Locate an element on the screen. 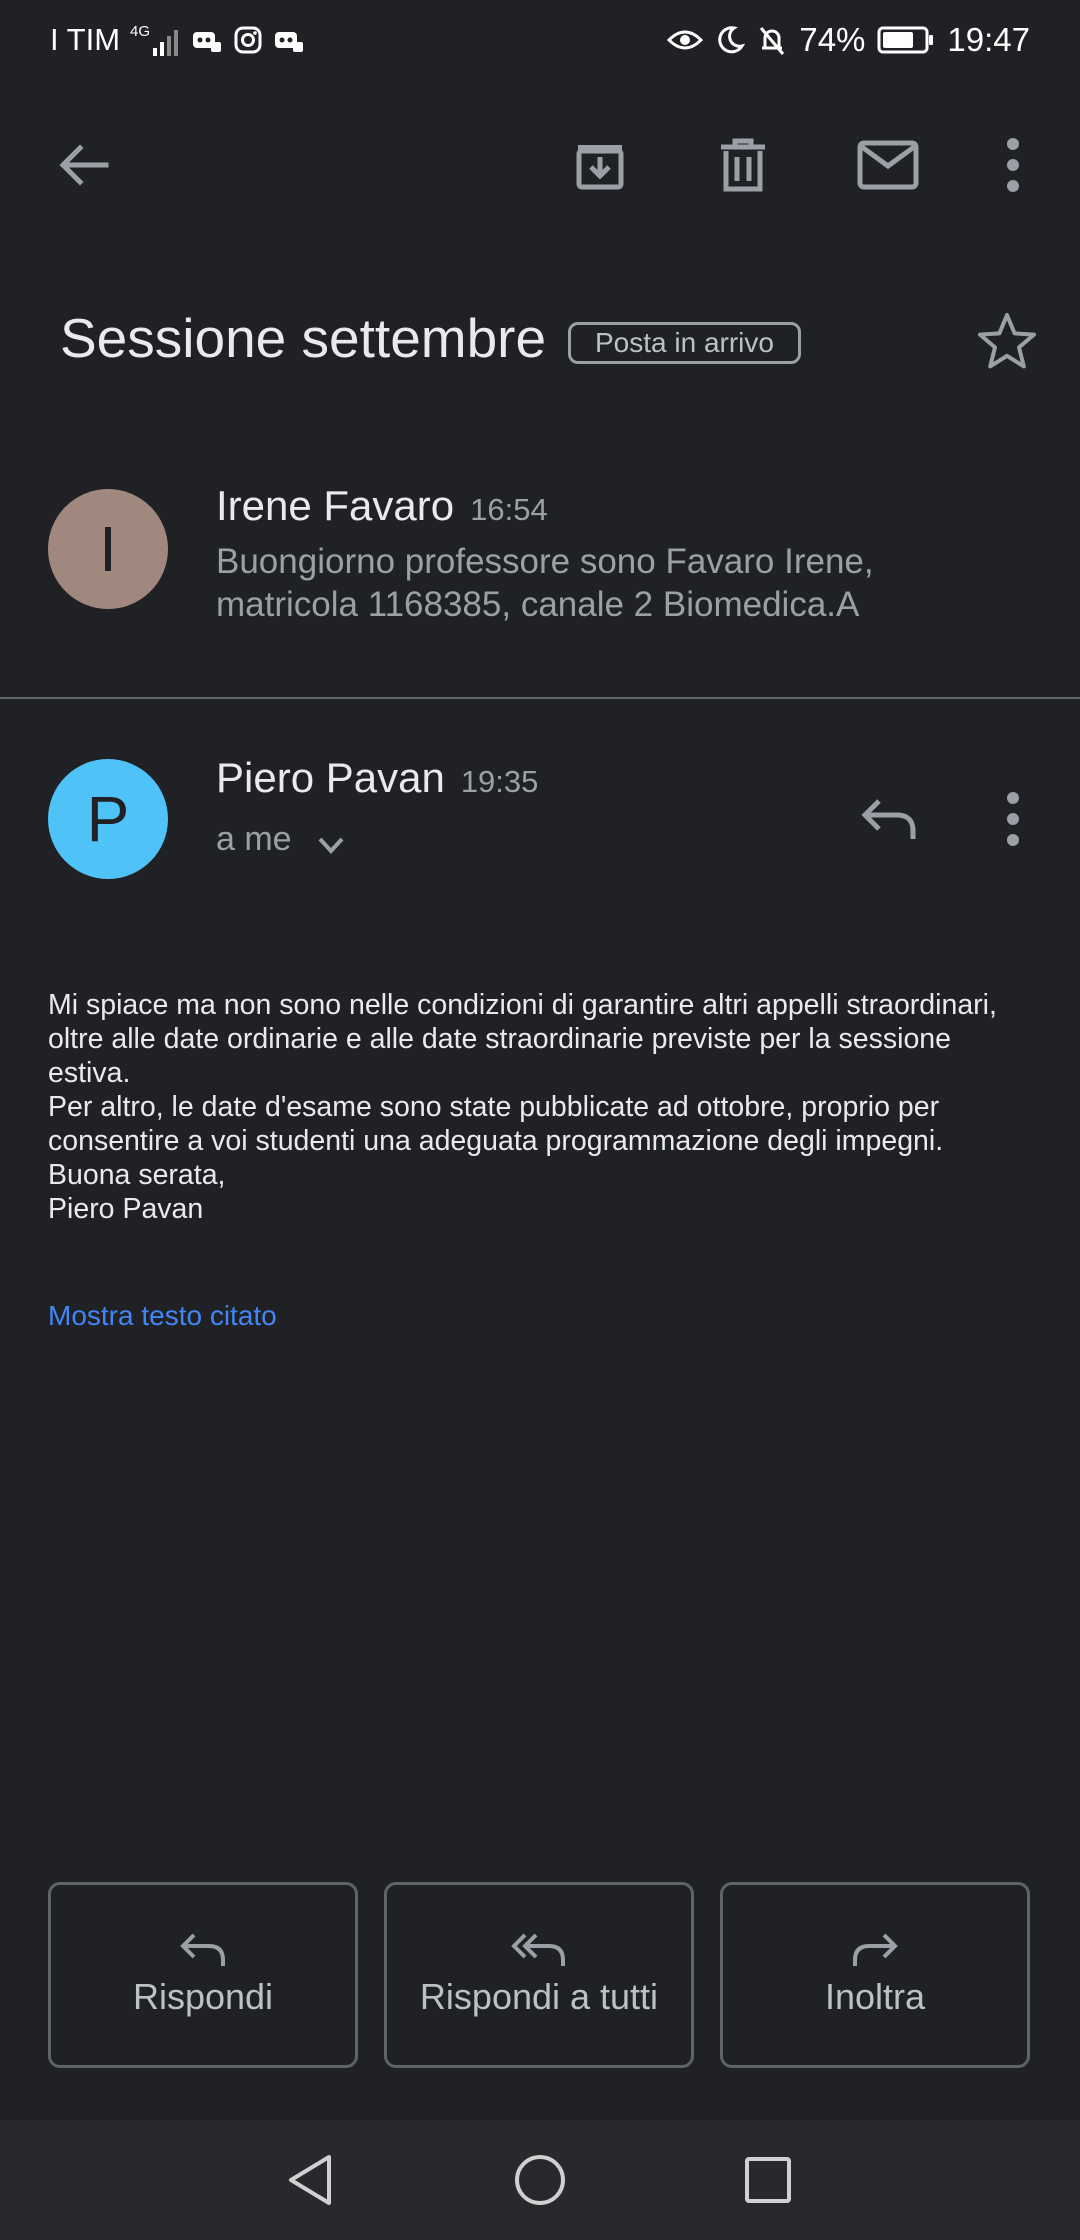 This screenshot has width=1080, height=2240. avatar-letter: I is located at coordinates (108, 549).